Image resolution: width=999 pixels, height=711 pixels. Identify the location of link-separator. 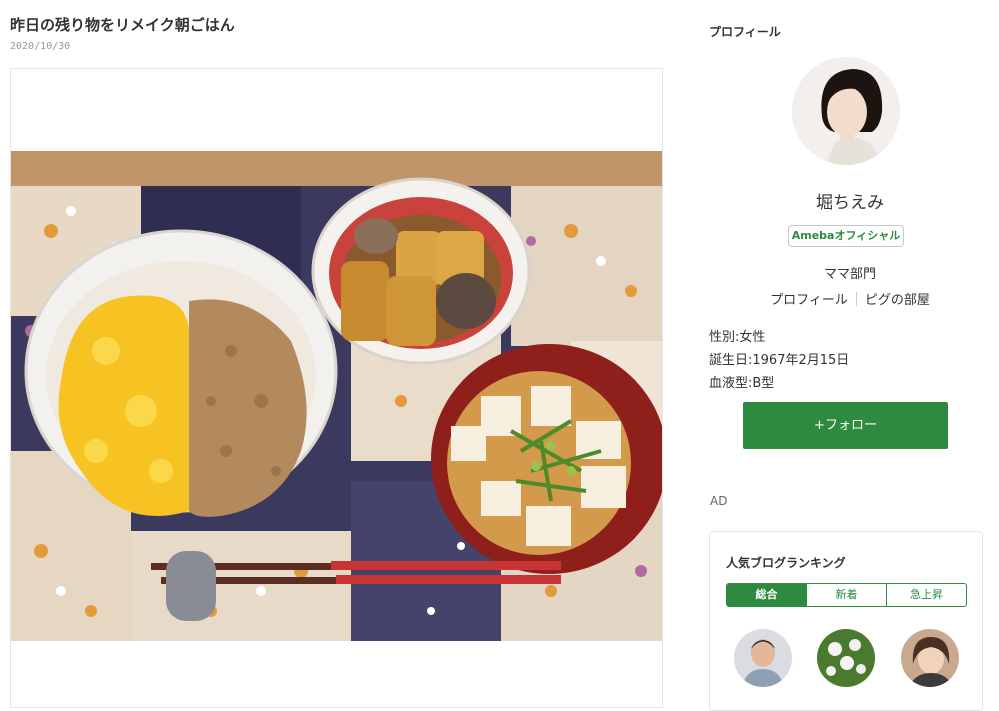
(856, 299).